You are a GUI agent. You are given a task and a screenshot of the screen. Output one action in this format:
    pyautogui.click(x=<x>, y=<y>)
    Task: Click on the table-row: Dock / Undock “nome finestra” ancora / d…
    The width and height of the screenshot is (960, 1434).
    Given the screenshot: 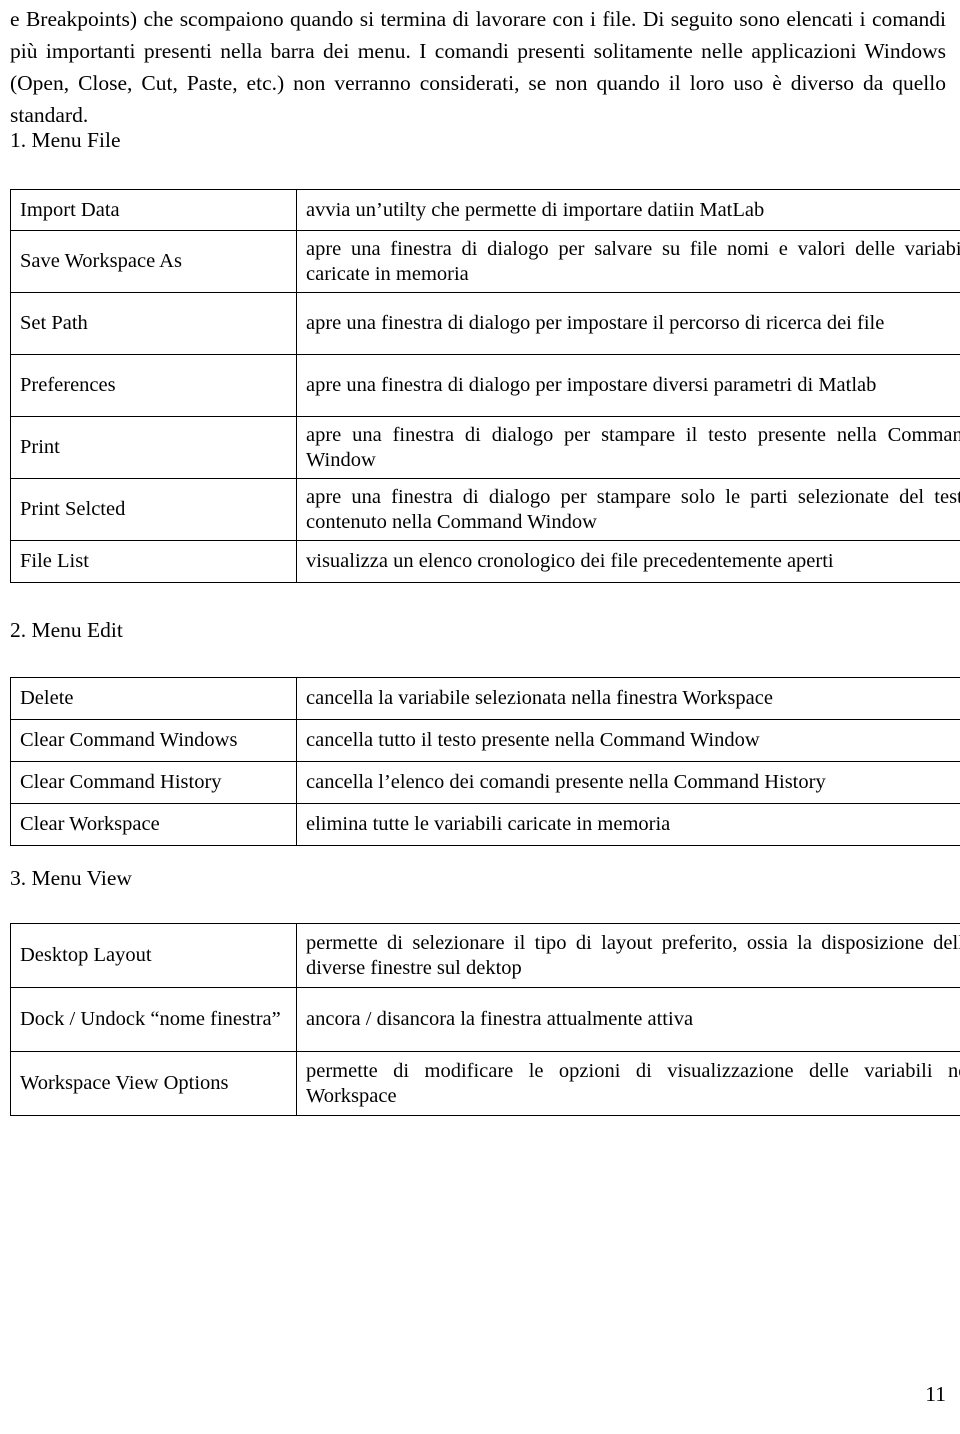 What is the action you would take?
    pyautogui.click(x=485, y=1019)
    